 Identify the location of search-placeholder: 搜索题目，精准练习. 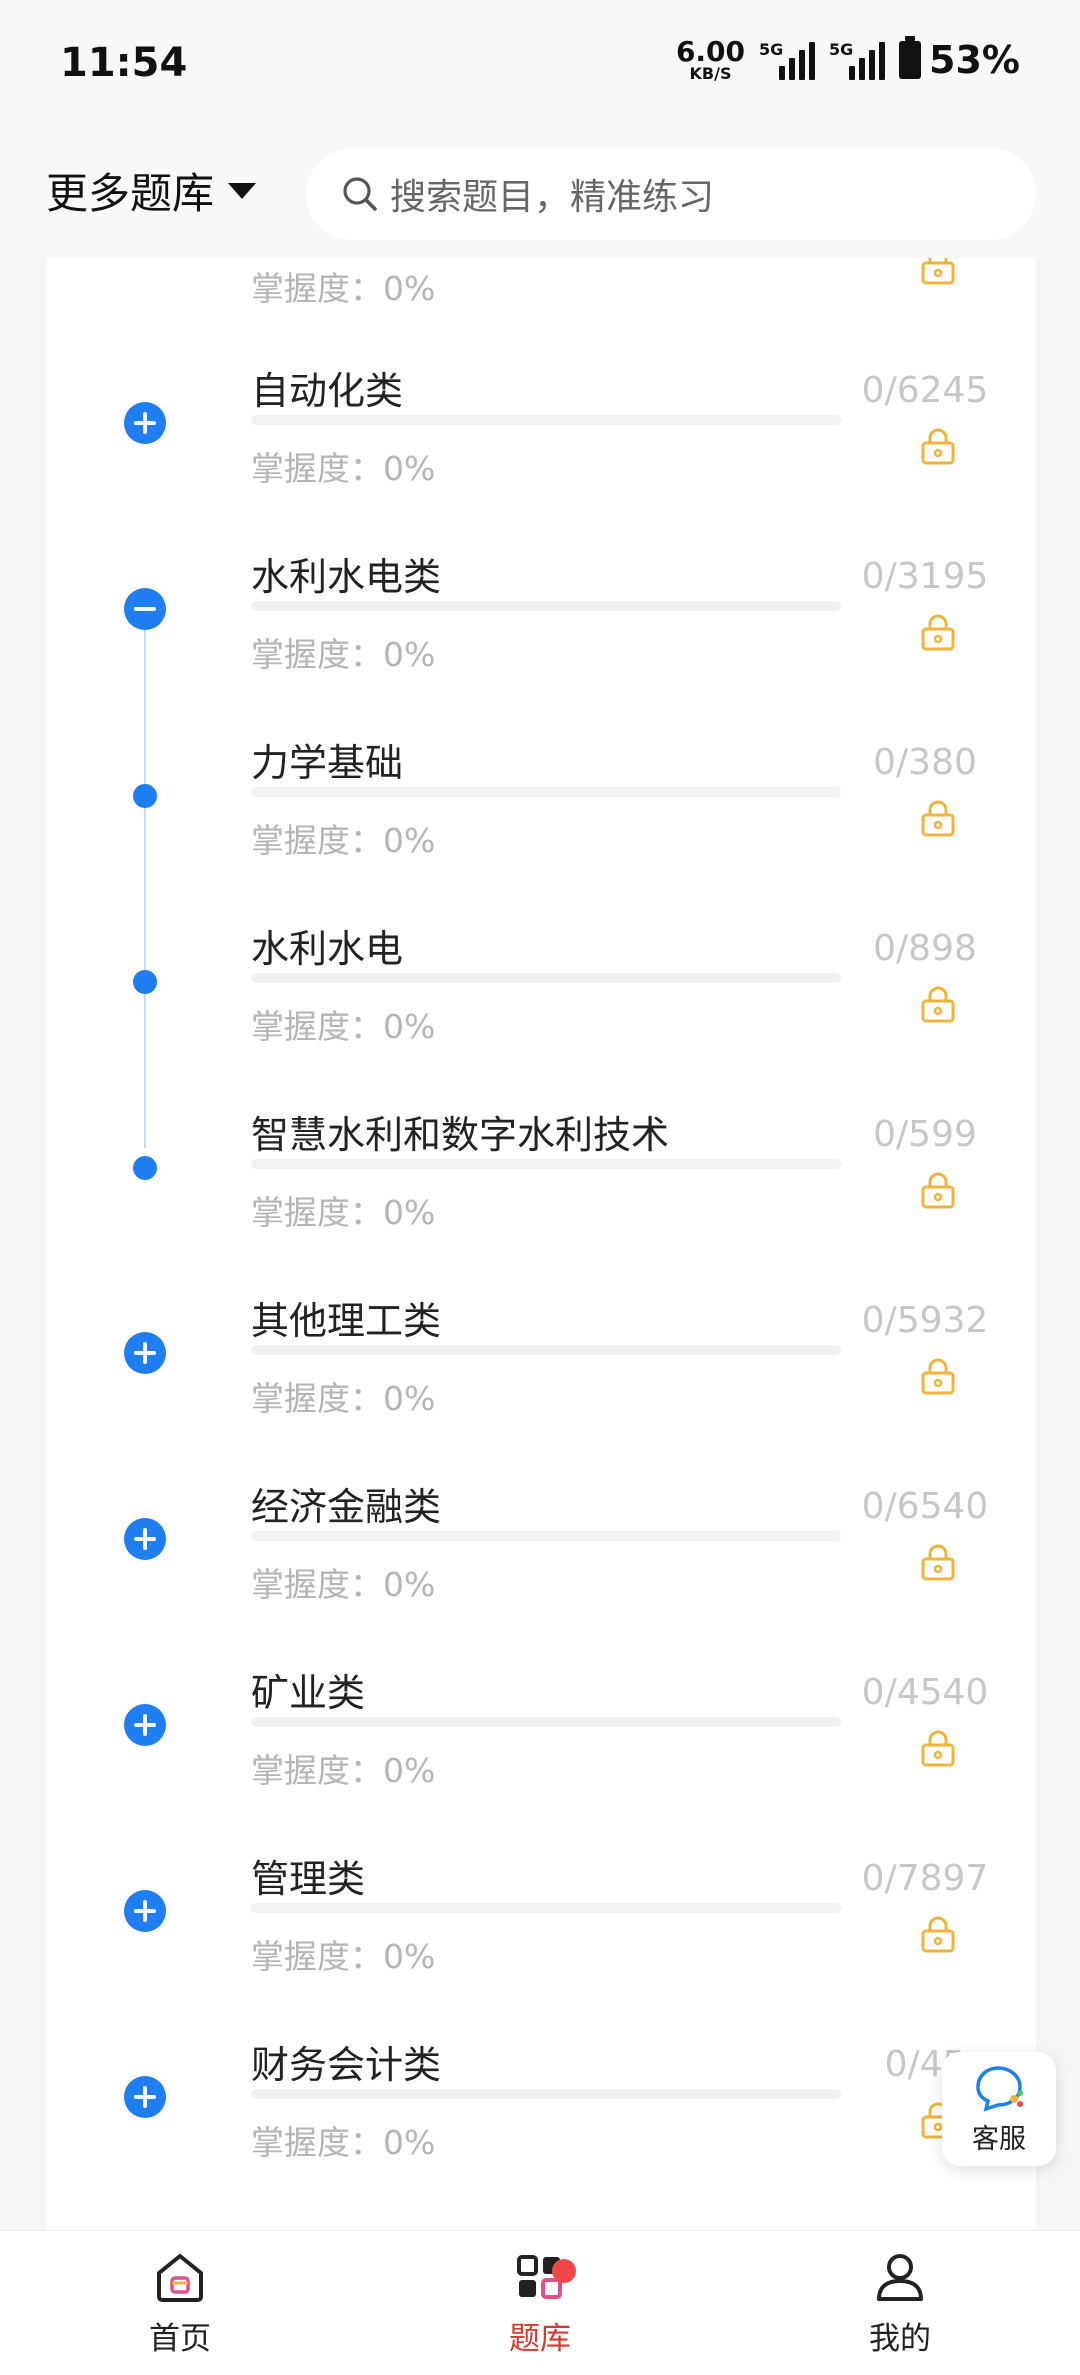
(552, 197).